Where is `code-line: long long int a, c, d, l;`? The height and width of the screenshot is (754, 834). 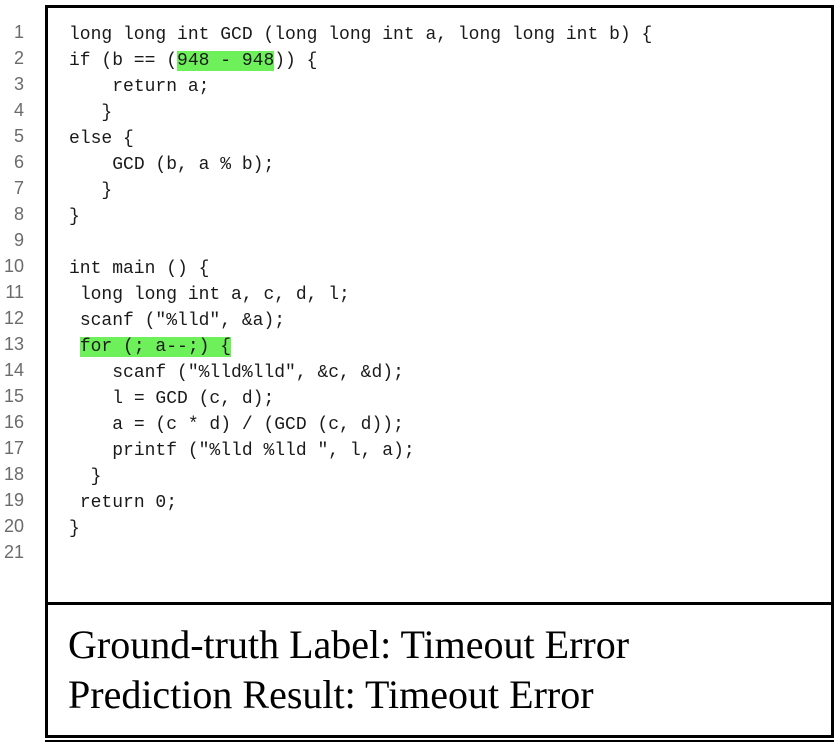 code-line: long long int a, c, d, l; is located at coordinates (439, 295).